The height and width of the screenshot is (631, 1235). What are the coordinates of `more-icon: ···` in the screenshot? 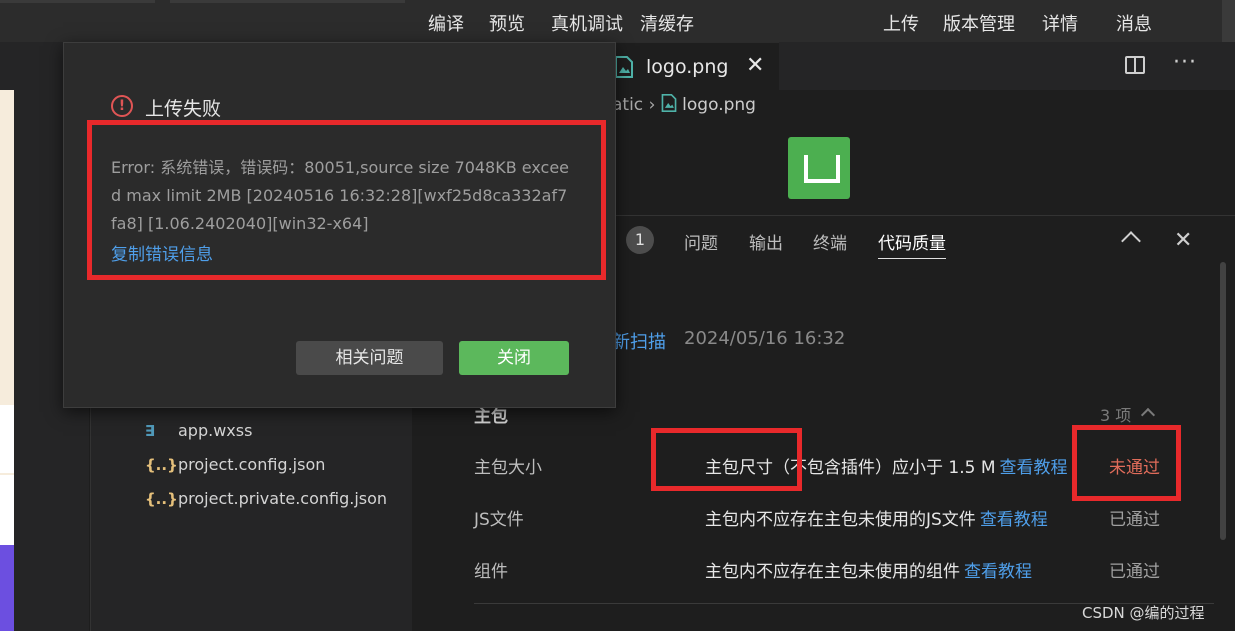 It's located at (1185, 62).